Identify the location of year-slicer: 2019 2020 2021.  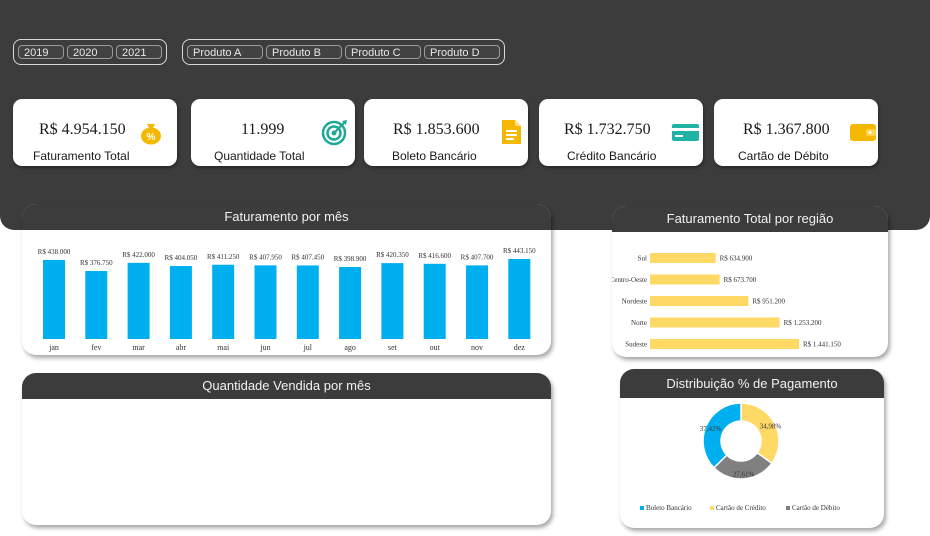
(90, 52).